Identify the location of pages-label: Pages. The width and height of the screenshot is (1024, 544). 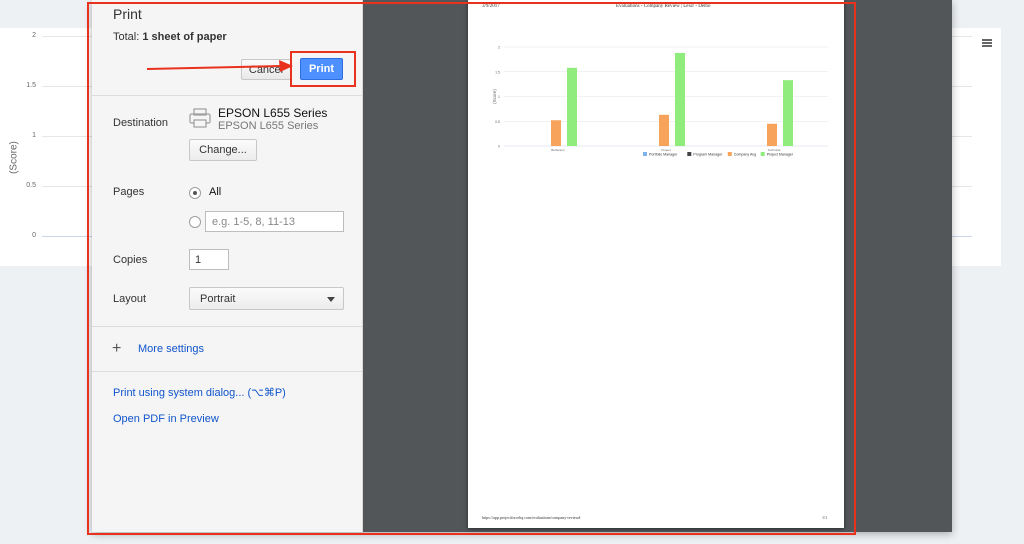
(129, 192).